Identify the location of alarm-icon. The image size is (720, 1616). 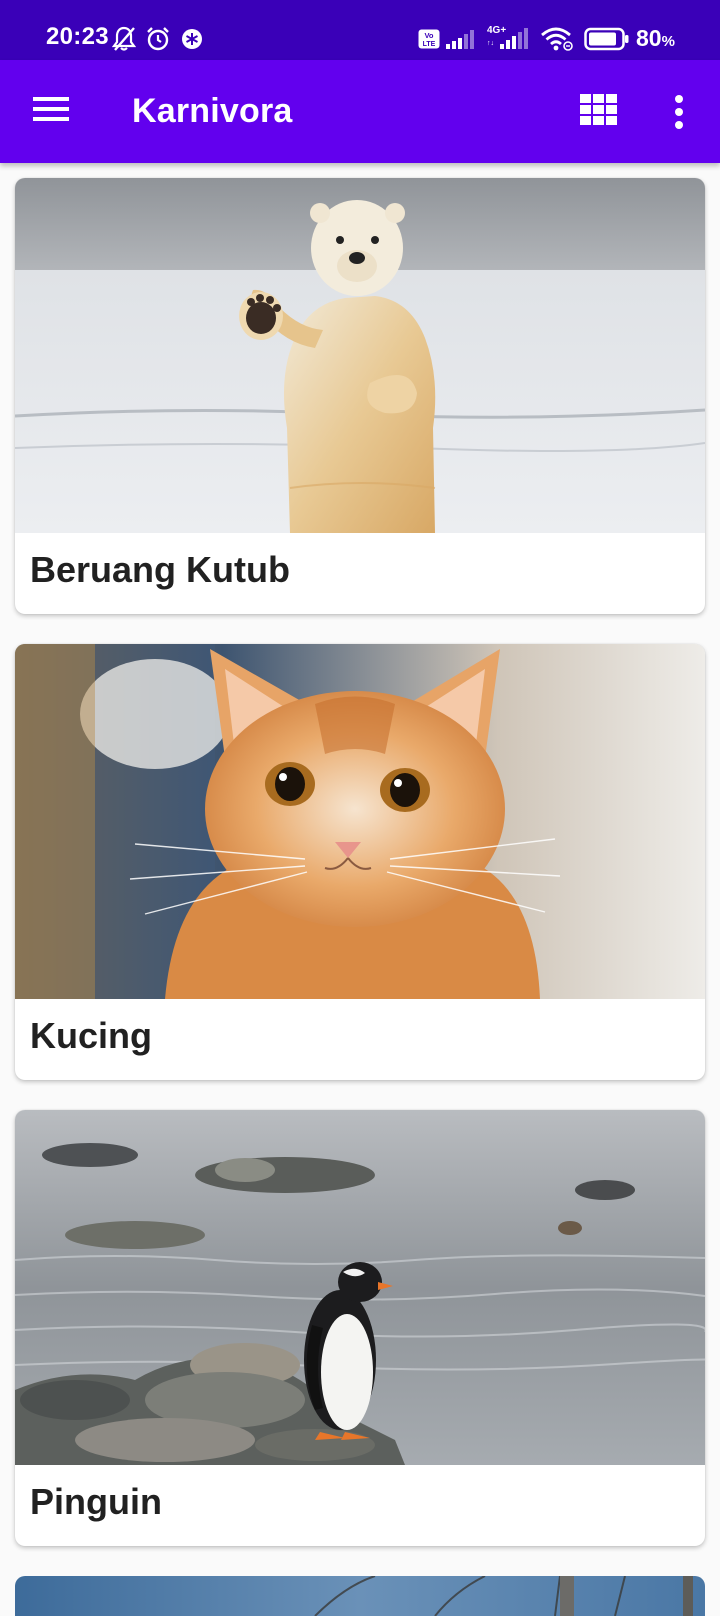
(158, 39).